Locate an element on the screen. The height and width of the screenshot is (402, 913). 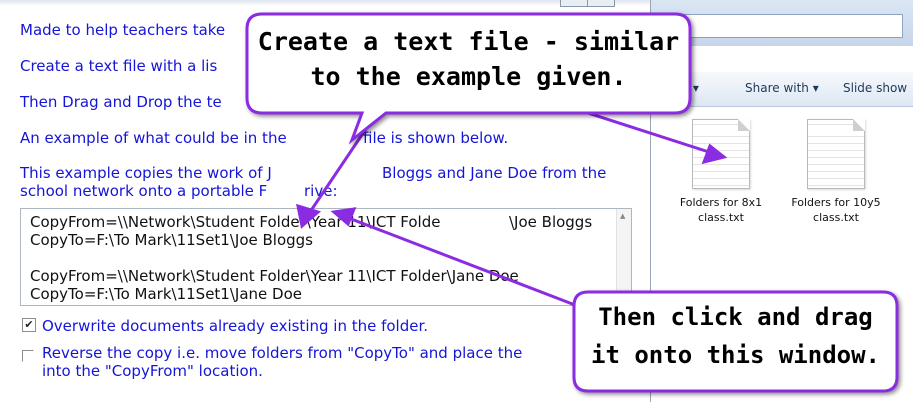
arrow-from-file is located at coordinates (460, 261).